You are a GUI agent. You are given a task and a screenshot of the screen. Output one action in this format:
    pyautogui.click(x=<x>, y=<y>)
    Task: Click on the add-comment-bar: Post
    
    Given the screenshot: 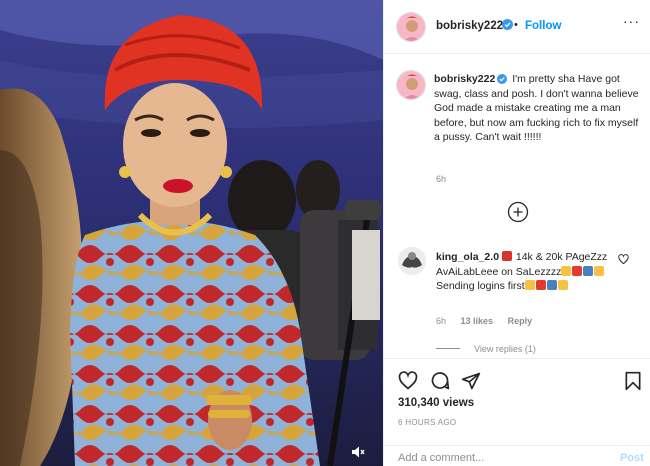 What is the action you would take?
    pyautogui.click(x=517, y=455)
    